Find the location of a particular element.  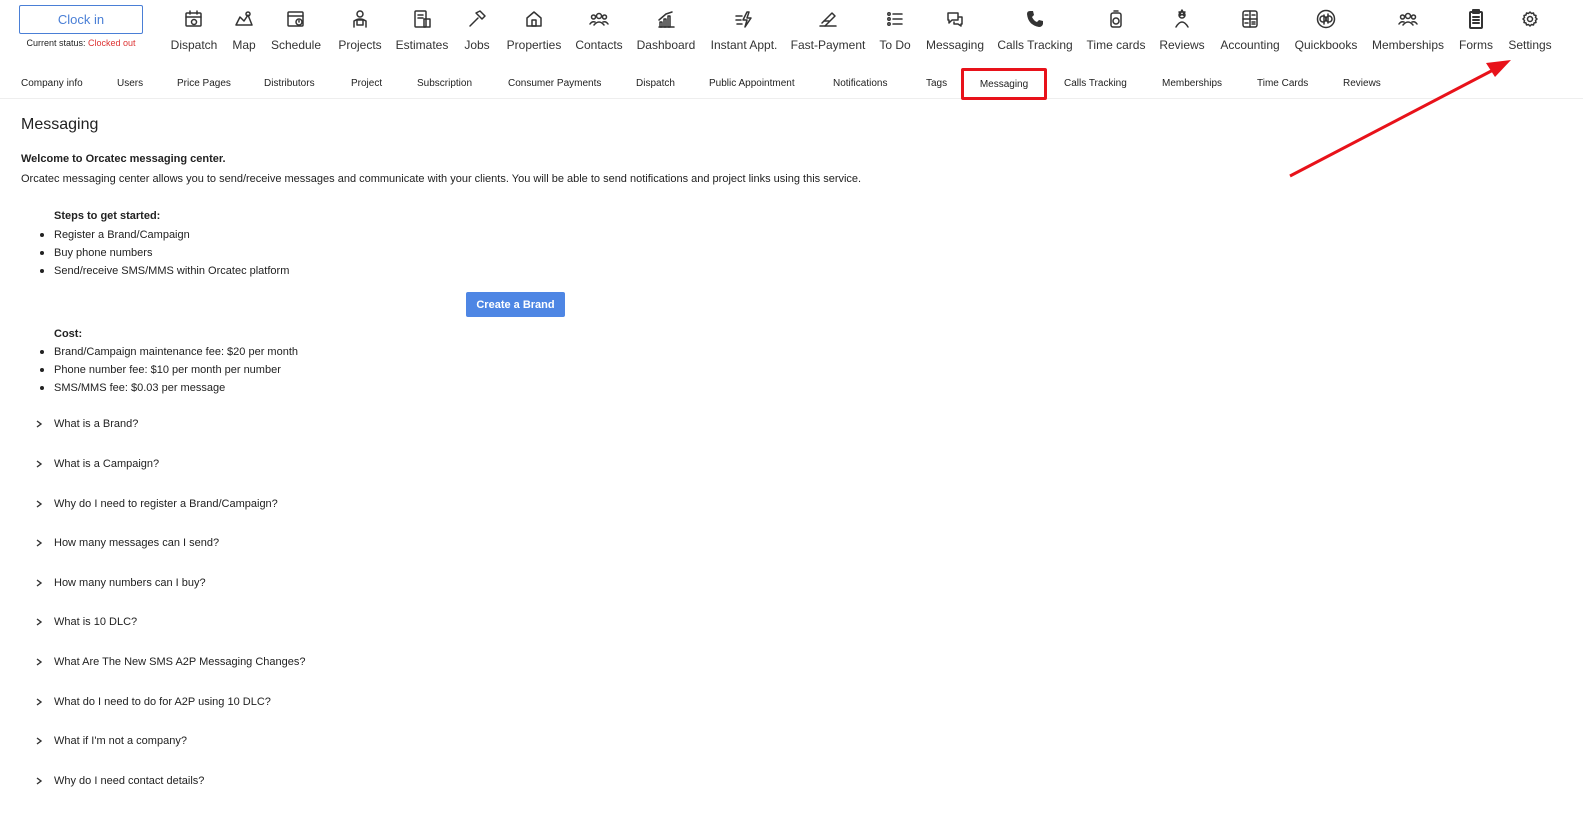

nav-projects: Projects is located at coordinates (360, 33).